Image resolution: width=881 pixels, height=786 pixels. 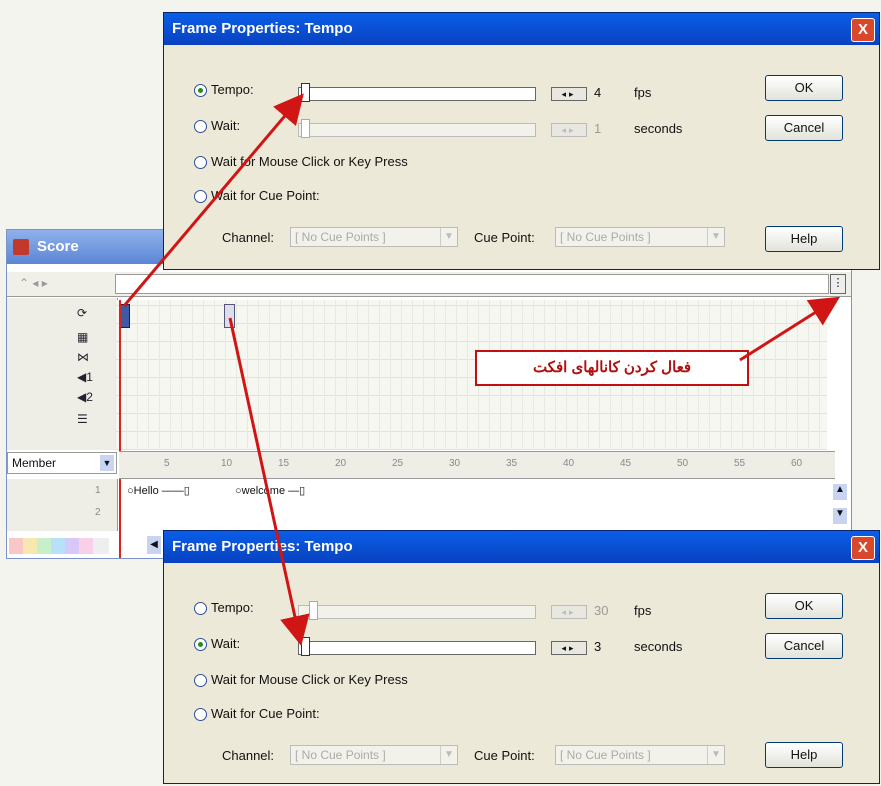 What do you see at coordinates (790, 329) in the screenshot?
I see `arrow-to-effects-toggle` at bounding box center [790, 329].